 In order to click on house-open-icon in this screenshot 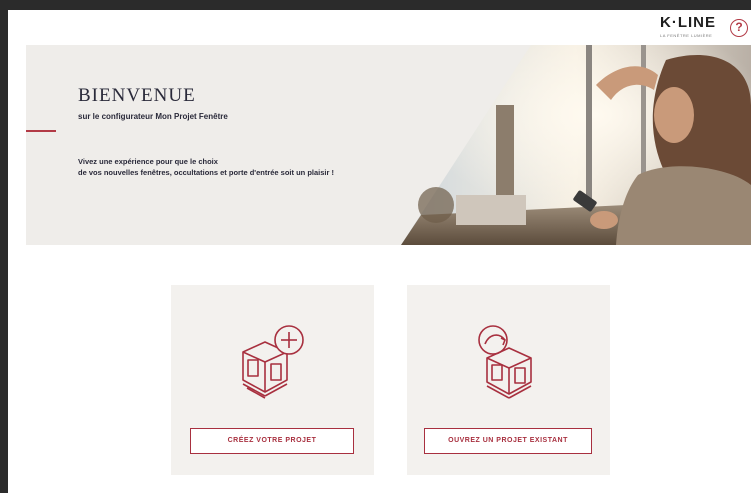, I will do `click(505, 362)`.